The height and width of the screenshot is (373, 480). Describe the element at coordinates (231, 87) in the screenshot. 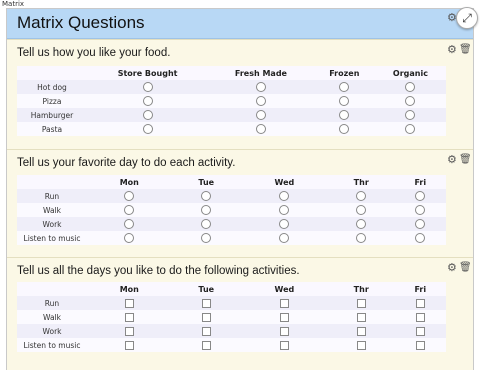

I see `table-row: Hot dog` at that location.